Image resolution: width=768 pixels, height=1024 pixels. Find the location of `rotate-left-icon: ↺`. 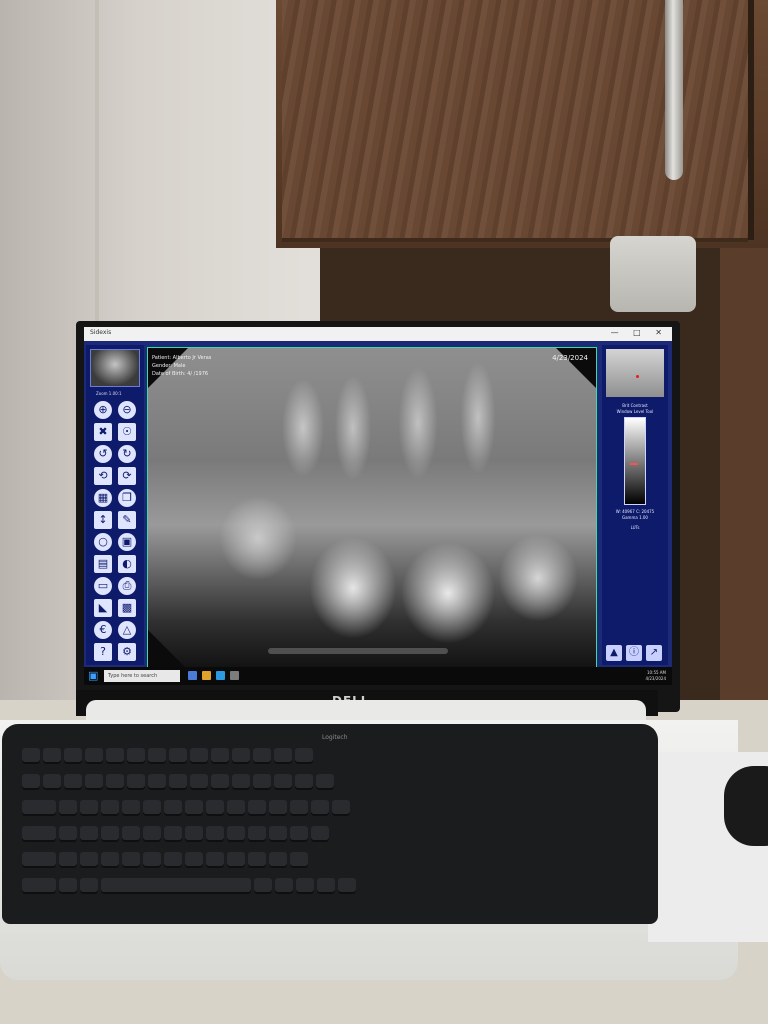

rotate-left-icon: ↺ is located at coordinates (103, 454).